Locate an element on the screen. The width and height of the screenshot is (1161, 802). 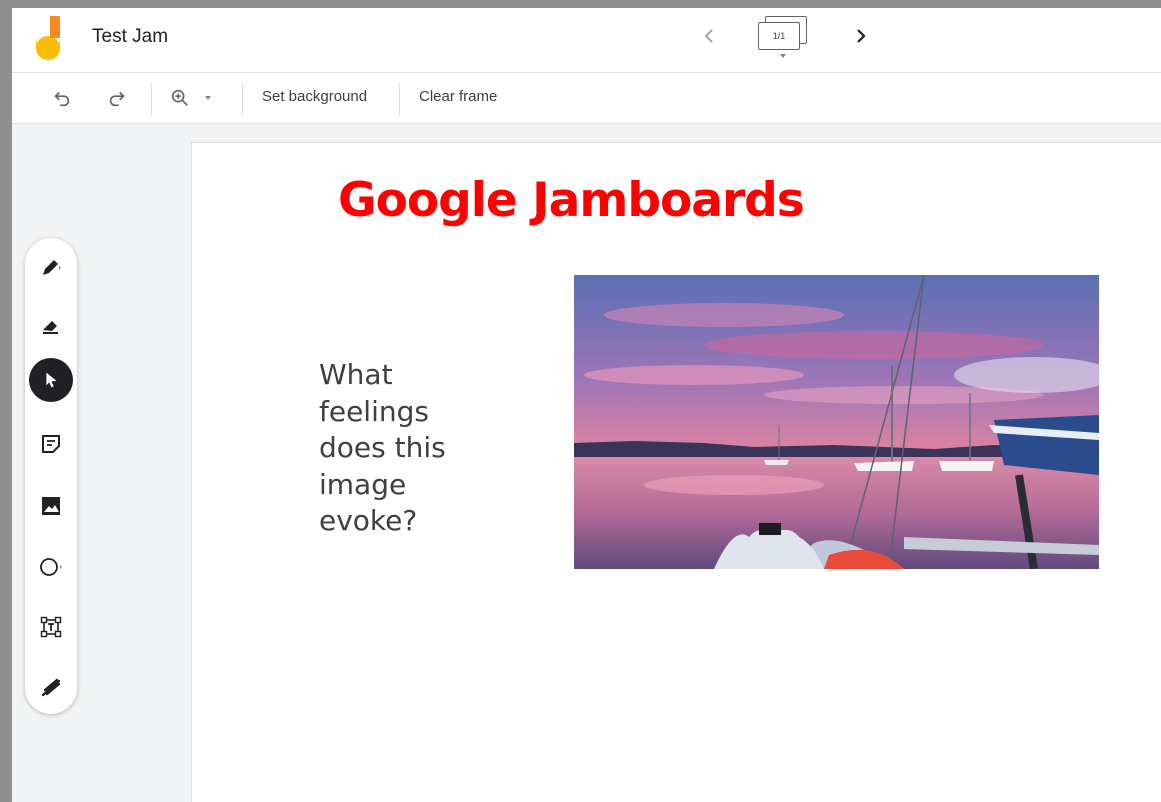
pen-icon is located at coordinates (52, 267).